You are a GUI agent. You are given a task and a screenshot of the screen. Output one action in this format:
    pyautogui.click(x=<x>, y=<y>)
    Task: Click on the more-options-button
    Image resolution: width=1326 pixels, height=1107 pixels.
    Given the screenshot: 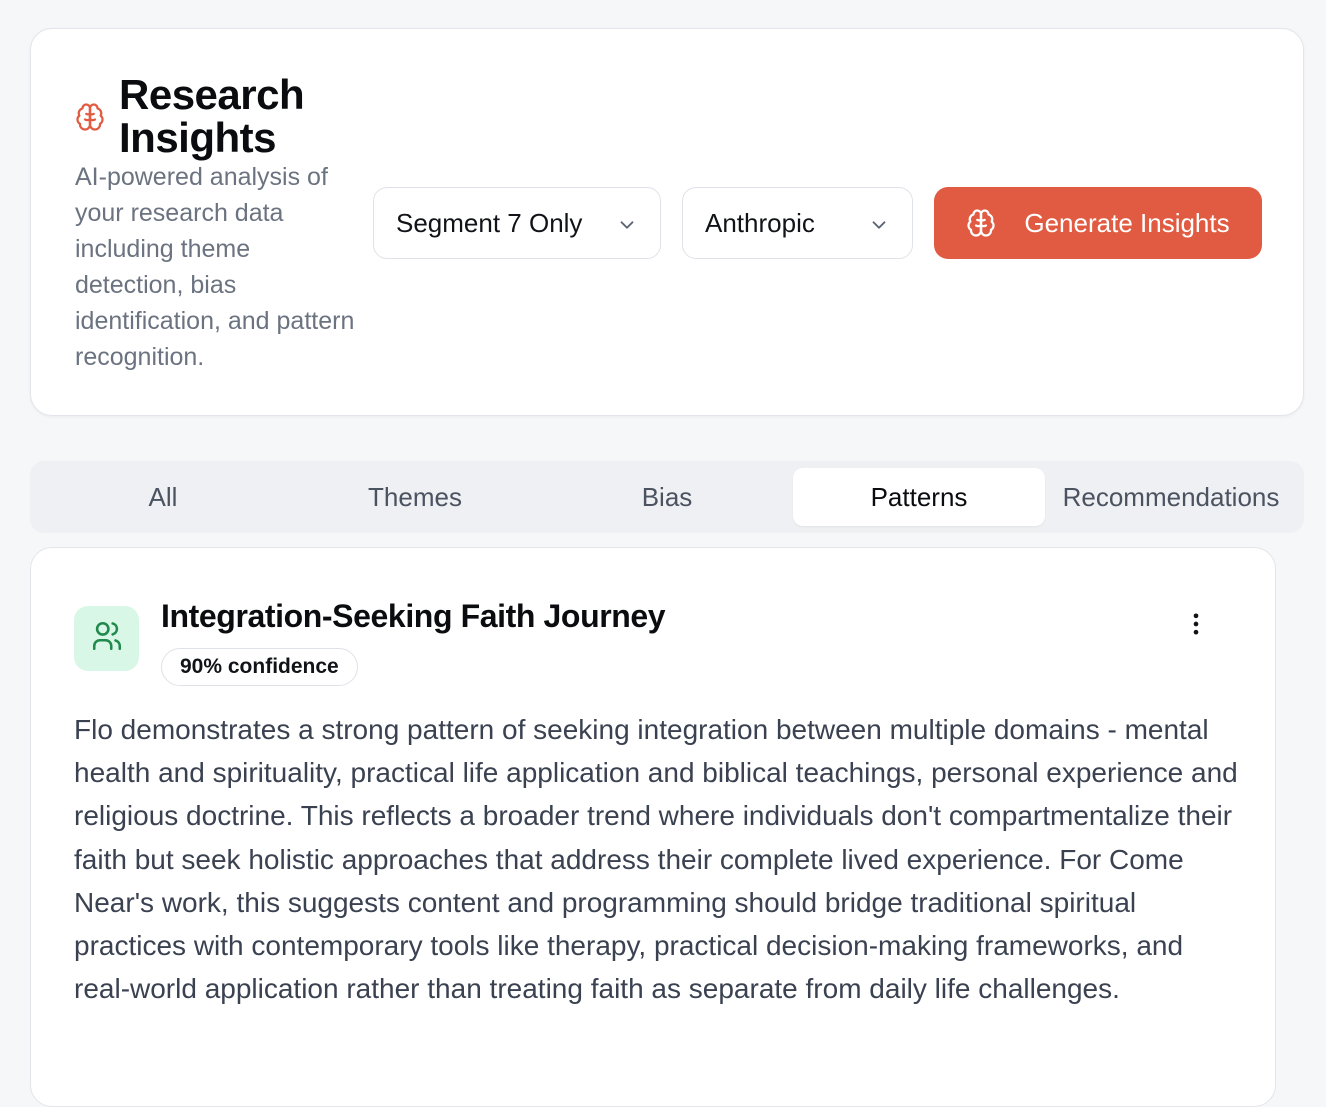 What is the action you would take?
    pyautogui.click(x=1196, y=626)
    